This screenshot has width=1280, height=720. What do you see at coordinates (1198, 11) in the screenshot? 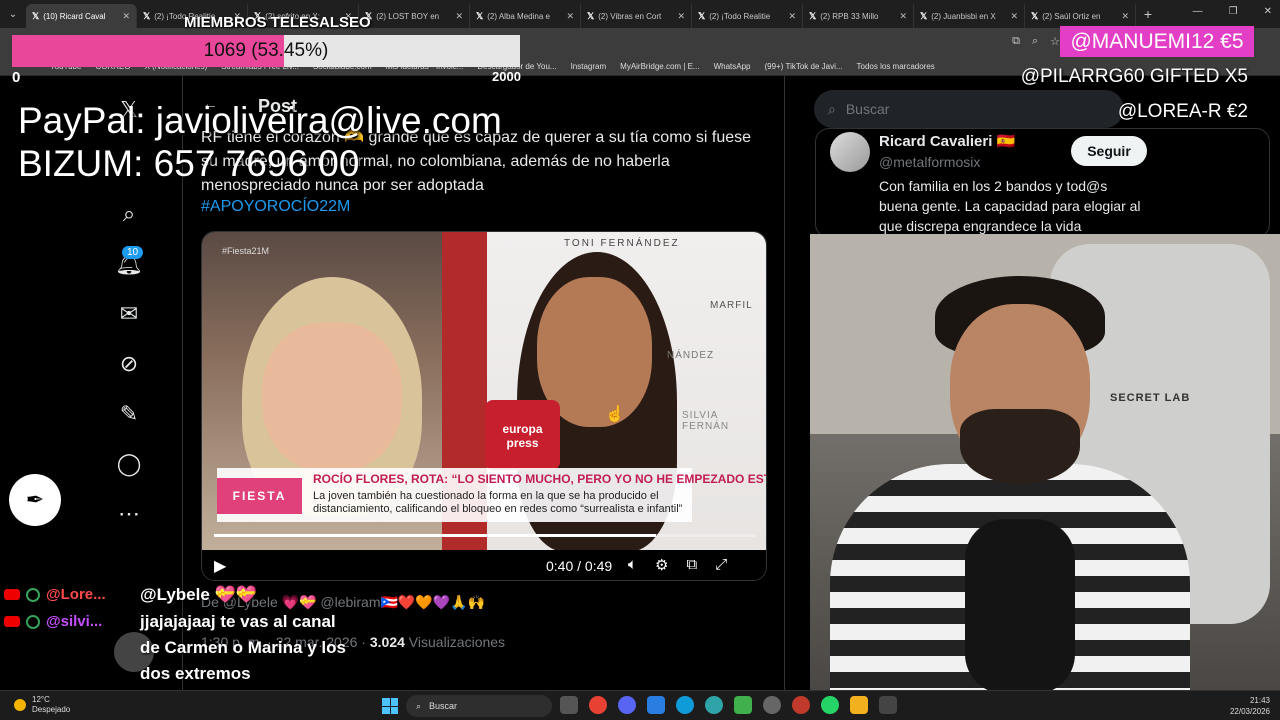
I see `minimize-icon: —` at bounding box center [1198, 11].